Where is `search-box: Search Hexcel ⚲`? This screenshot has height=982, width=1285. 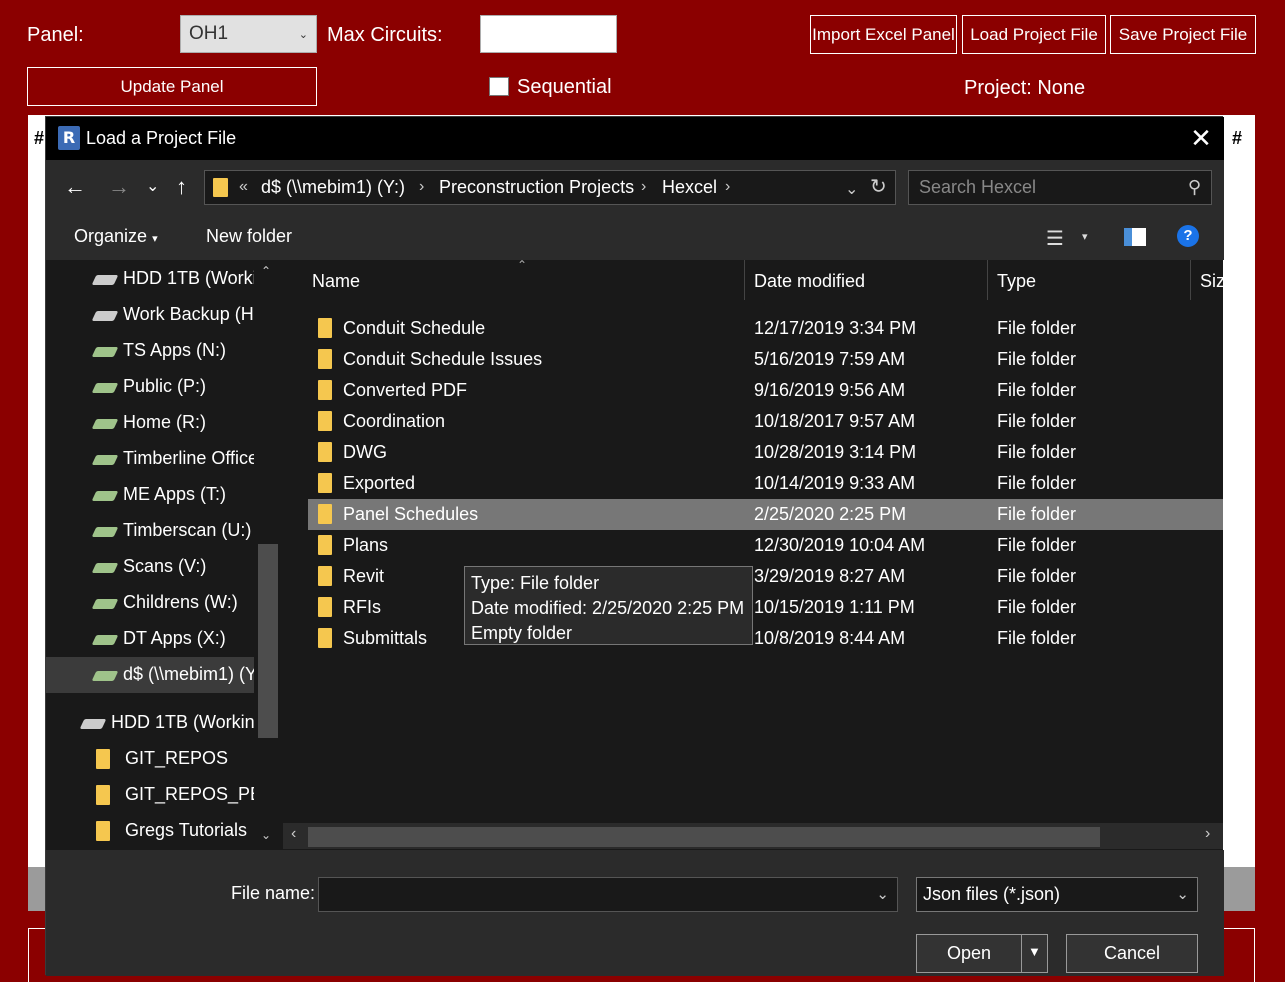
search-box: Search Hexcel ⚲ is located at coordinates (1060, 187).